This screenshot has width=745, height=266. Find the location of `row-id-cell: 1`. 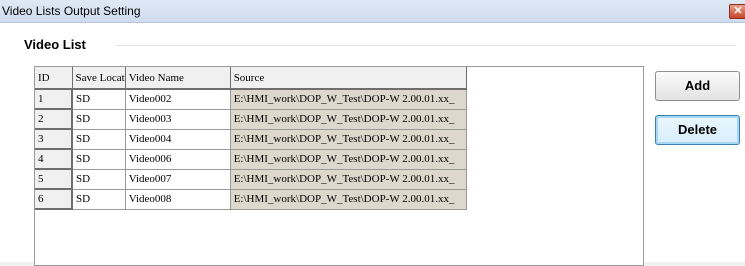

row-id-cell: 1 is located at coordinates (54, 99).